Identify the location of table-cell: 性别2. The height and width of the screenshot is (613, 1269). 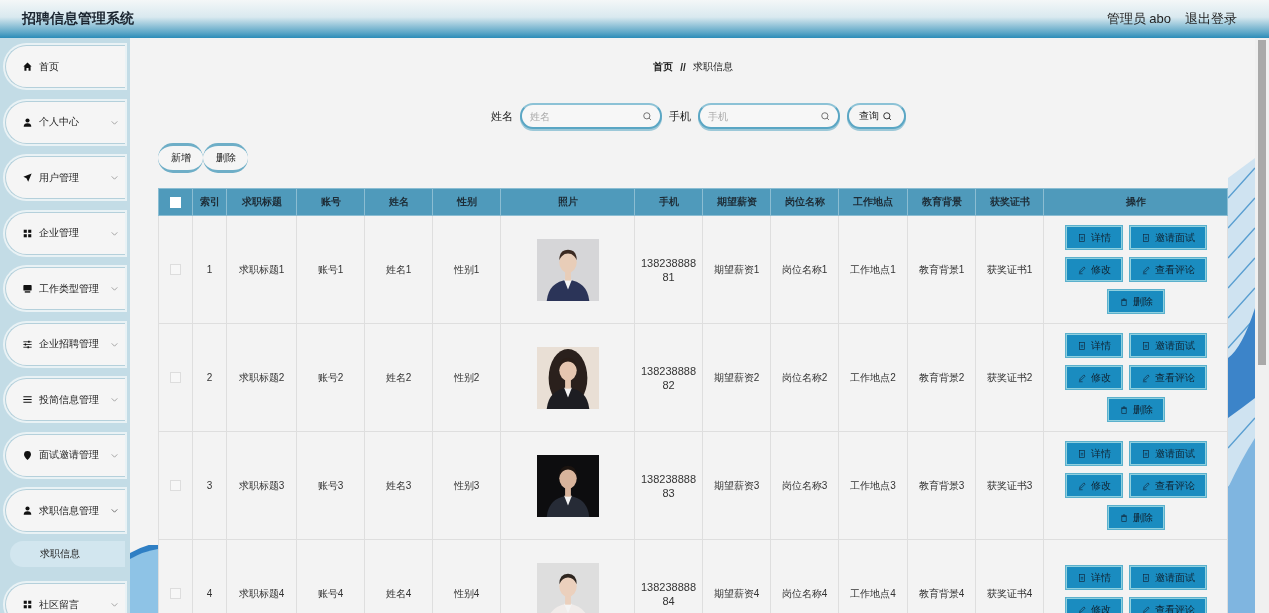
(466, 377).